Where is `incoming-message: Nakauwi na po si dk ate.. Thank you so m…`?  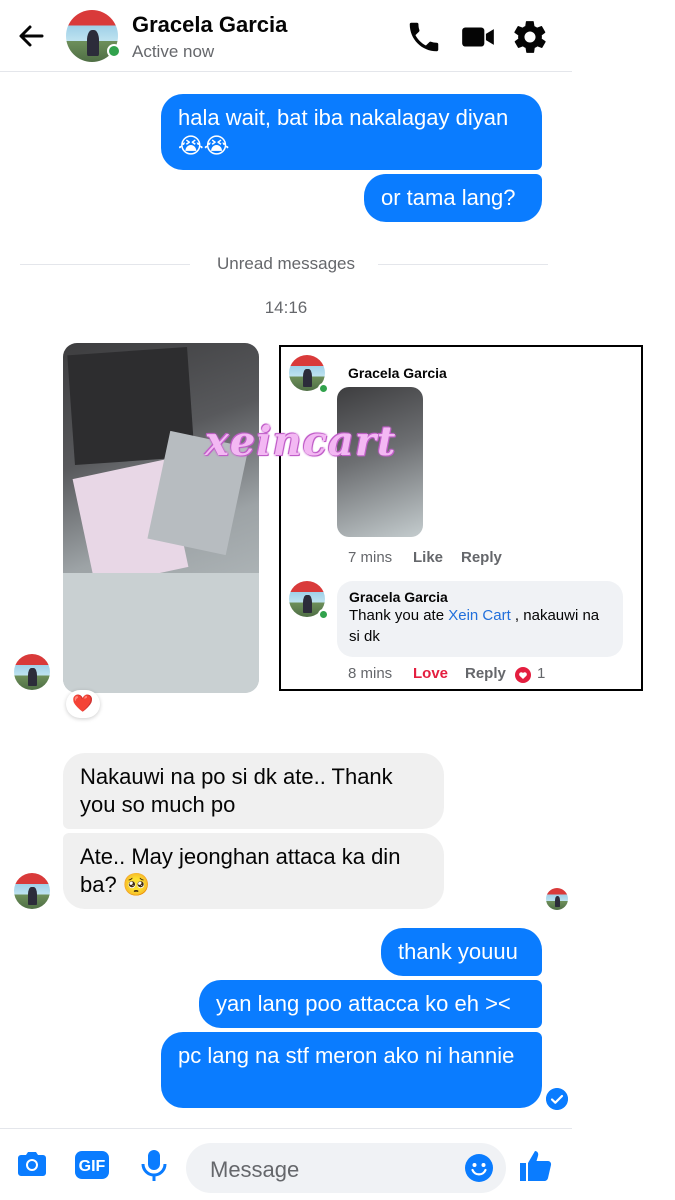 incoming-message: Nakauwi na po si dk ate.. Thank you so m… is located at coordinates (253, 791).